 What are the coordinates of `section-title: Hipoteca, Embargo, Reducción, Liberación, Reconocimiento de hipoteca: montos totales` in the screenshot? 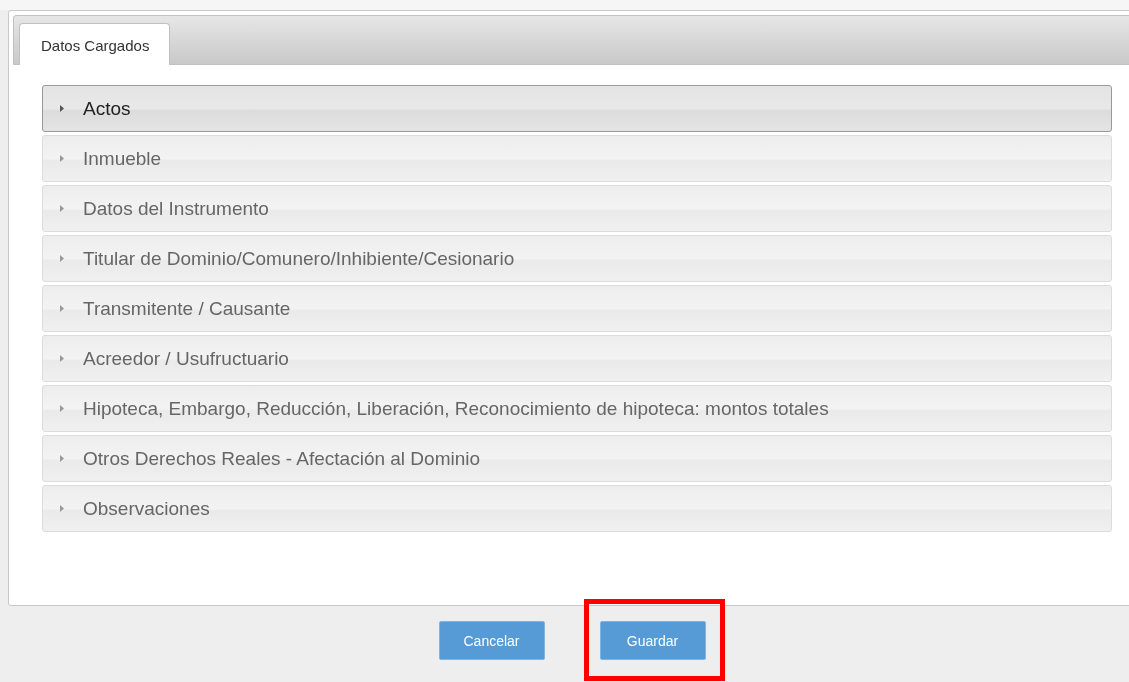 It's located at (456, 408).